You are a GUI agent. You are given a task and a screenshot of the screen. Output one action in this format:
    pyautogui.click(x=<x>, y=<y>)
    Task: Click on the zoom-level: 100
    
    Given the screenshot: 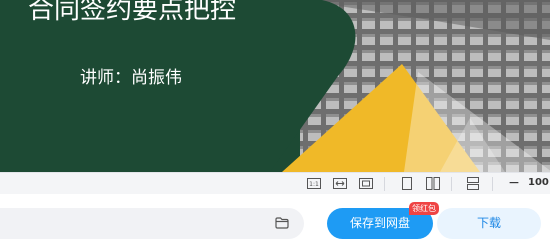 What is the action you would take?
    pyautogui.click(x=538, y=183)
    